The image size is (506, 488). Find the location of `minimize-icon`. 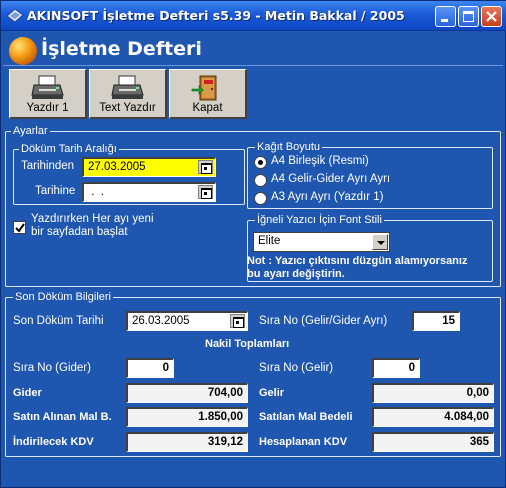

minimize-icon is located at coordinates (444, 20).